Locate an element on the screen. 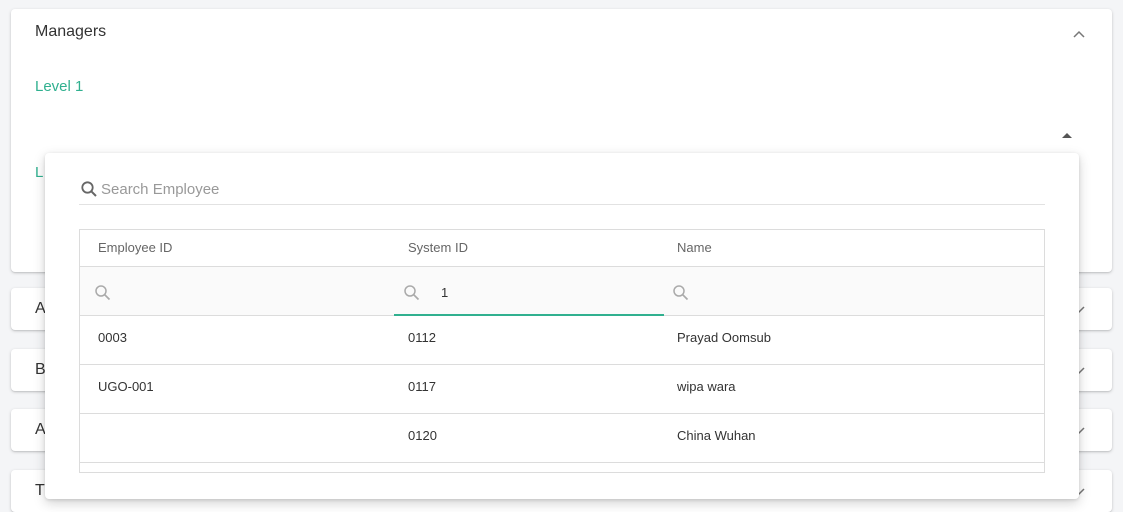  name-filter-input is located at coordinates (858, 292).